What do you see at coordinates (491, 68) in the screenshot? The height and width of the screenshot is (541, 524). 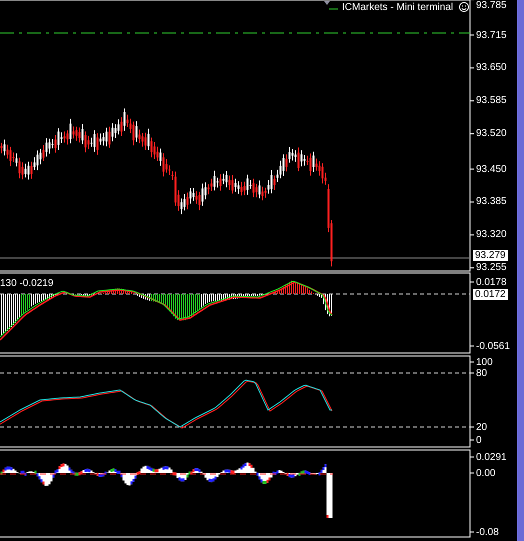 I see `axis-label: 93.650` at bounding box center [491, 68].